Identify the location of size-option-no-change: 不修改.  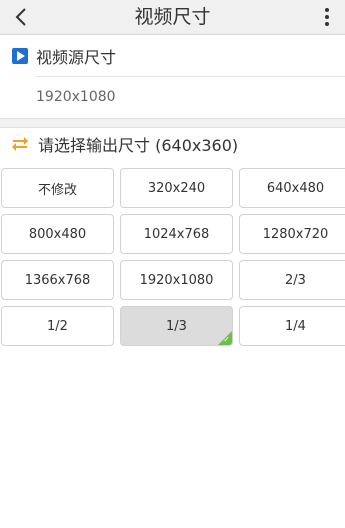
(57, 188).